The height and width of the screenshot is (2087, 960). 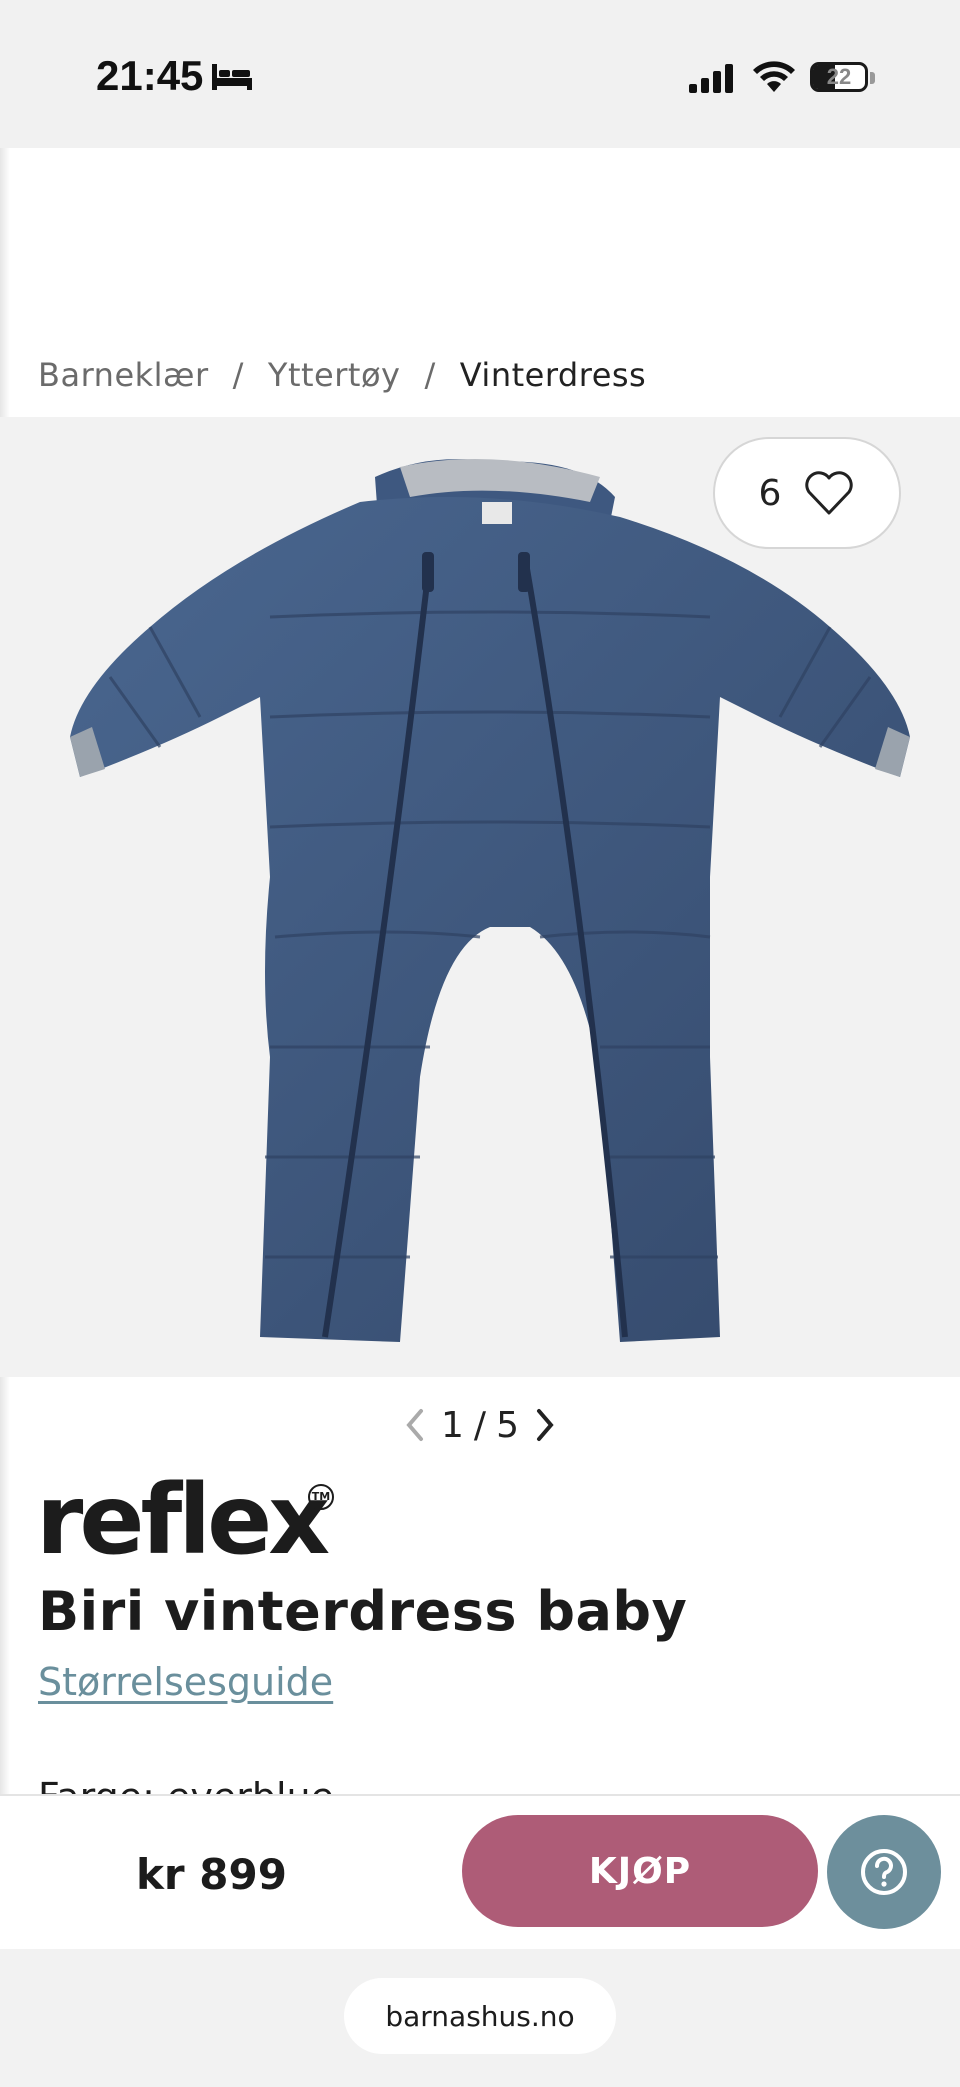 What do you see at coordinates (183, 1520) in the screenshot?
I see `brand-logo: reflex` at bounding box center [183, 1520].